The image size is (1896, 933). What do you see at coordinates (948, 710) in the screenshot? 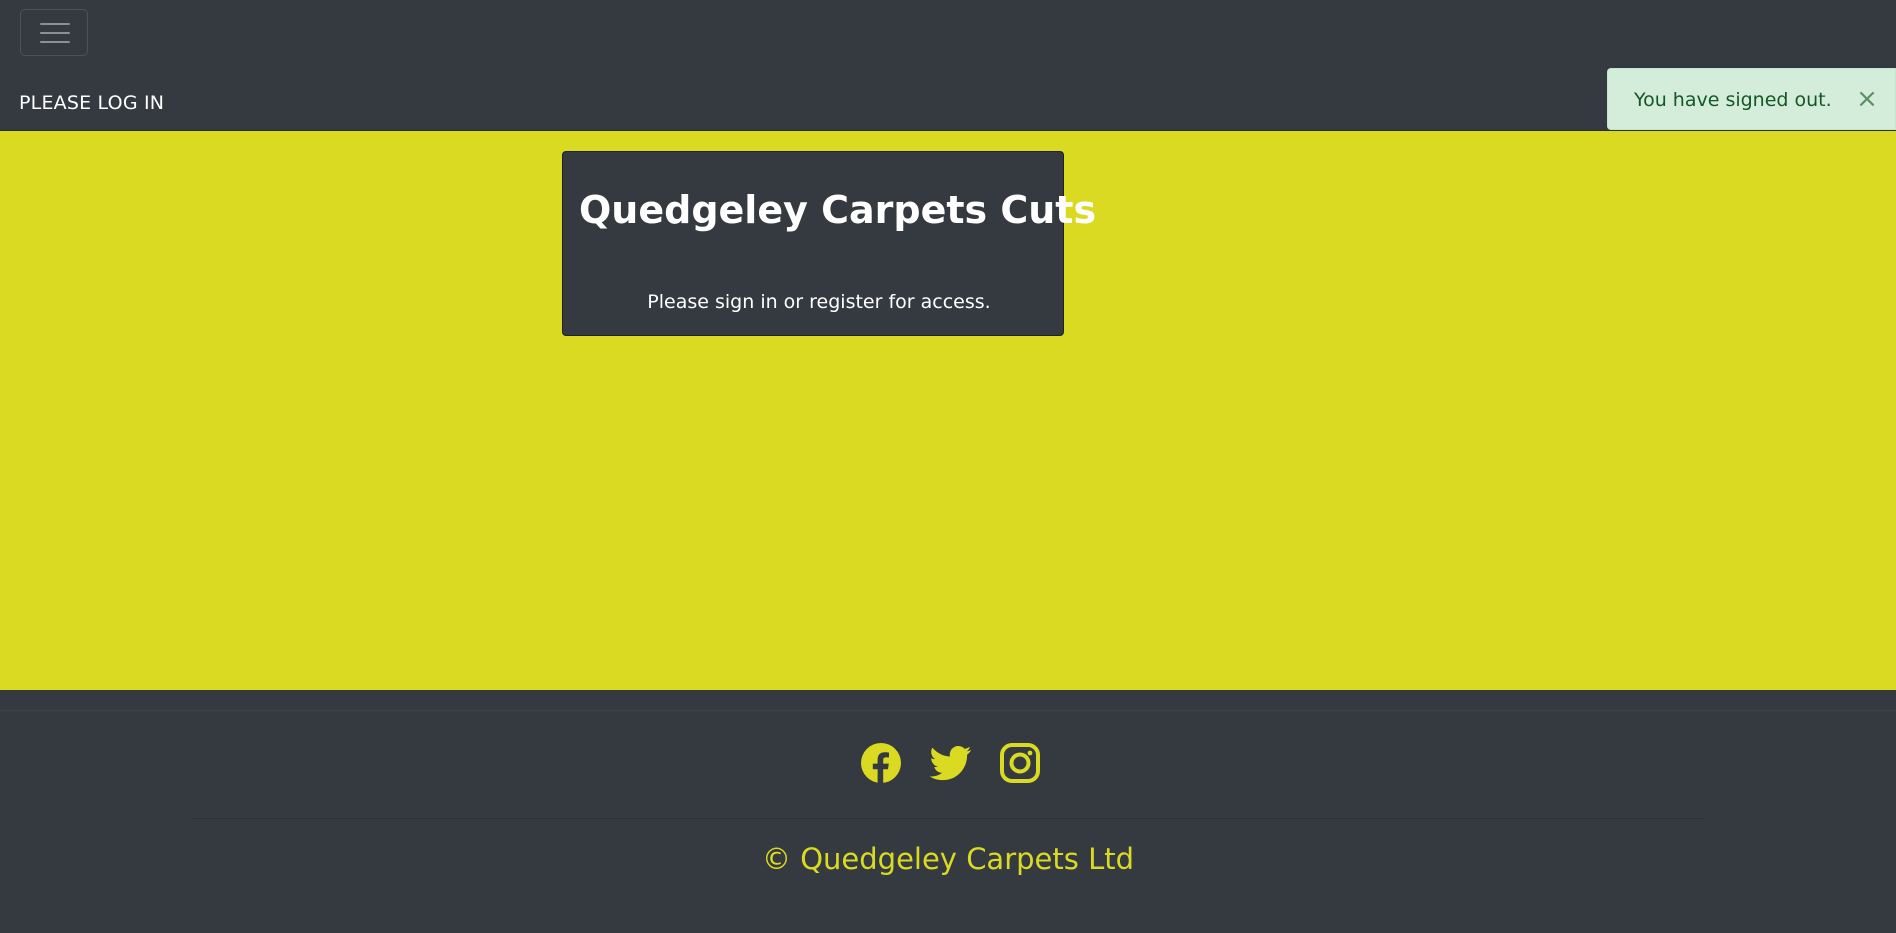
I see `footer-top-divider` at bounding box center [948, 710].